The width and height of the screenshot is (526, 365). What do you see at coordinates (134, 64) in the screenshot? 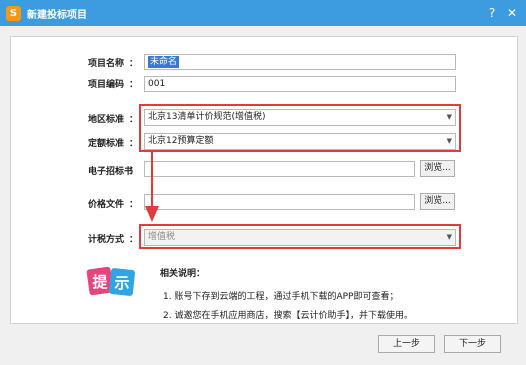
I see `project-name-colon: ：` at bounding box center [134, 64].